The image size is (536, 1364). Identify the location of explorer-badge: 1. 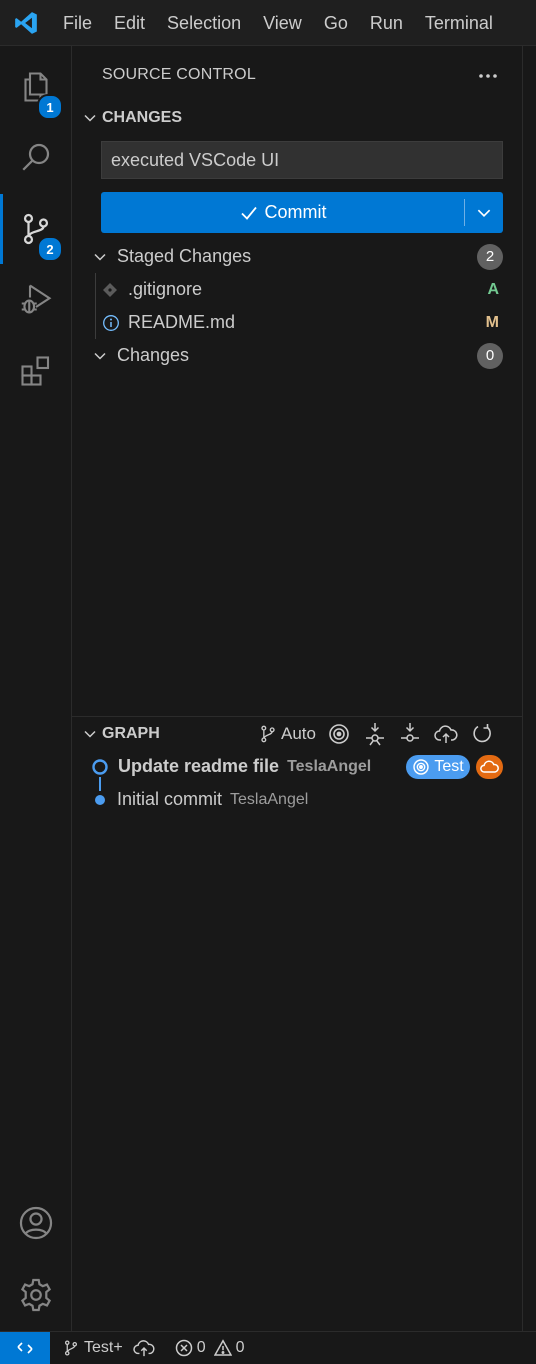
(50, 107).